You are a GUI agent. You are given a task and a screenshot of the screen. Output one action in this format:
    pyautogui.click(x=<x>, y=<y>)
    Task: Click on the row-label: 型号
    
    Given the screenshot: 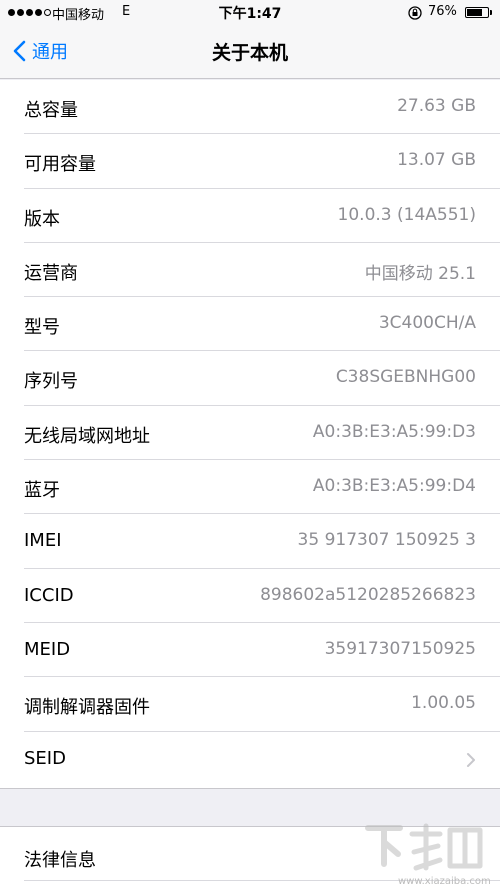 What is the action you would take?
    pyautogui.click(x=42, y=328)
    